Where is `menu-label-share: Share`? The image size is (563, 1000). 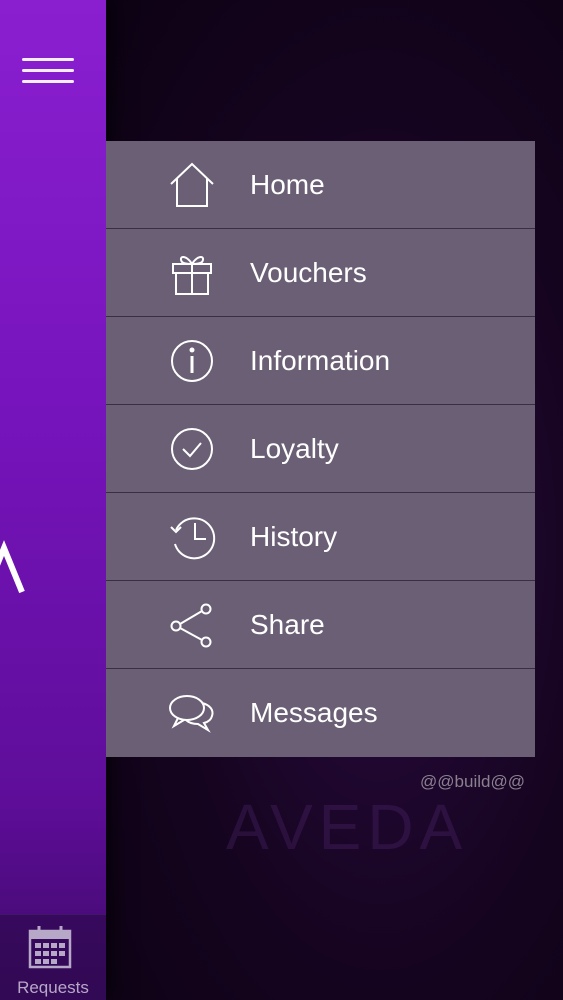
menu-label-share: Share is located at coordinates (287, 624).